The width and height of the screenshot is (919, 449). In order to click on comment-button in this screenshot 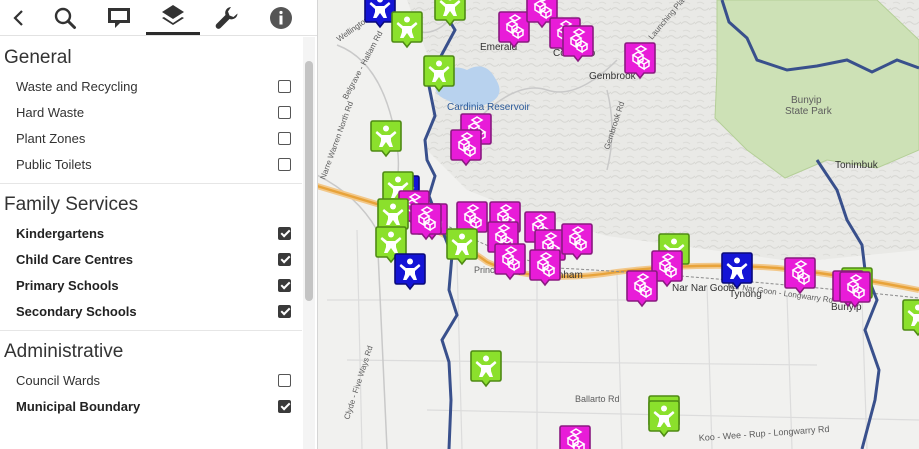, I will do `click(119, 17)`.